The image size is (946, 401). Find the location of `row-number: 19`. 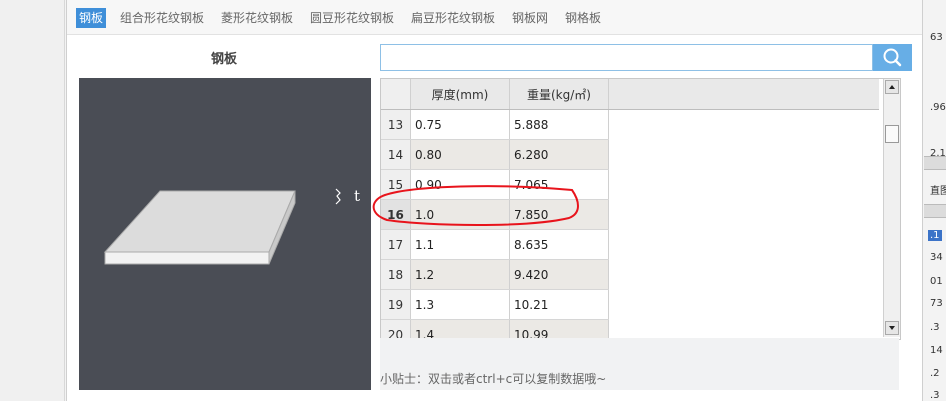

row-number: 19 is located at coordinates (396, 304).